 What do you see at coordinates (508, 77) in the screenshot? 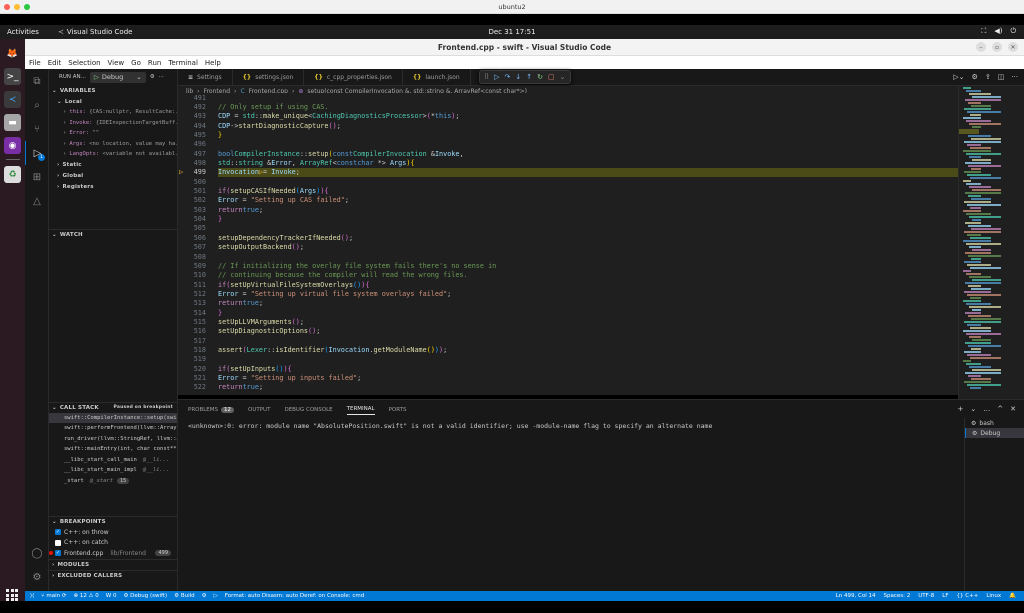
I see `step-over-icon: ↷` at bounding box center [508, 77].